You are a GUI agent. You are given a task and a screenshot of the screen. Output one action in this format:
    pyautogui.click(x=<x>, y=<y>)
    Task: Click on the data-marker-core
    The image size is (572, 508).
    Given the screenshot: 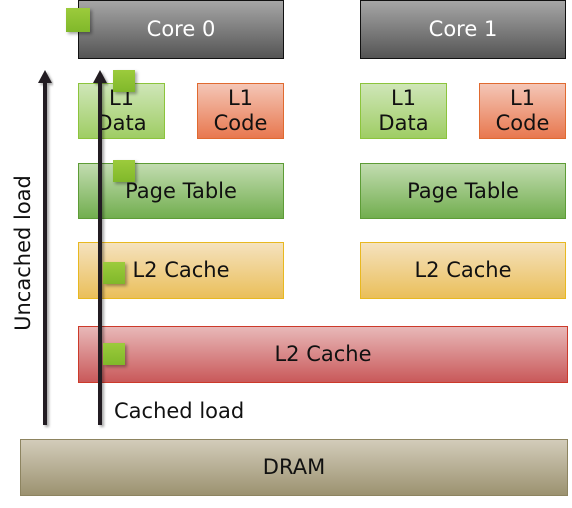 What is the action you would take?
    pyautogui.click(x=78, y=20)
    